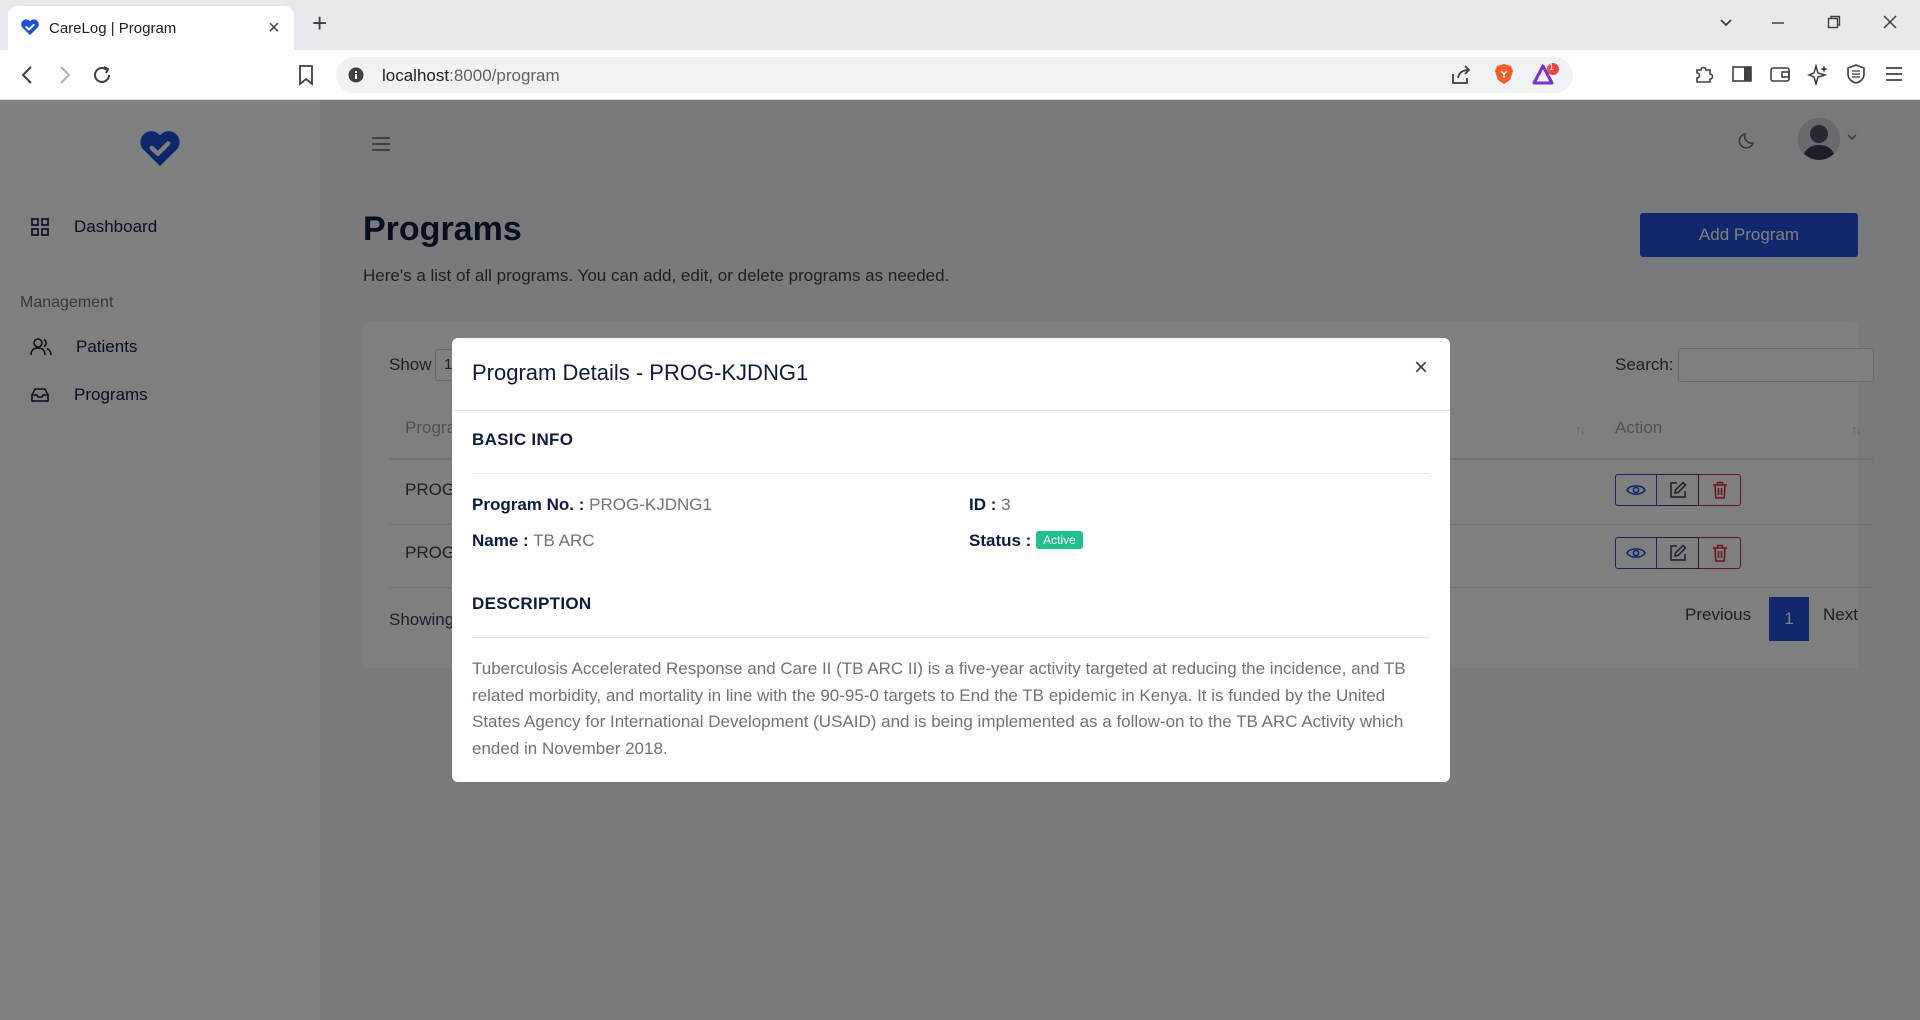 The width and height of the screenshot is (1920, 1020). Describe the element at coordinates (274, 28) in the screenshot. I see `close-tab-icon: ×` at that location.